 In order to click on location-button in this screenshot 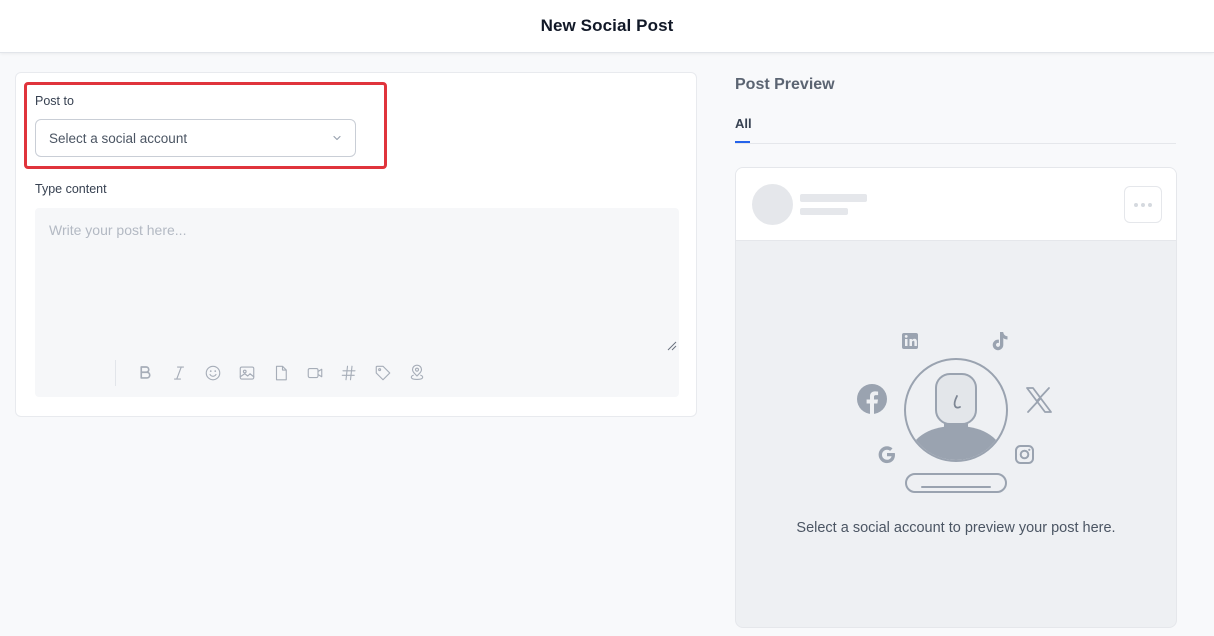, I will do `click(417, 373)`.